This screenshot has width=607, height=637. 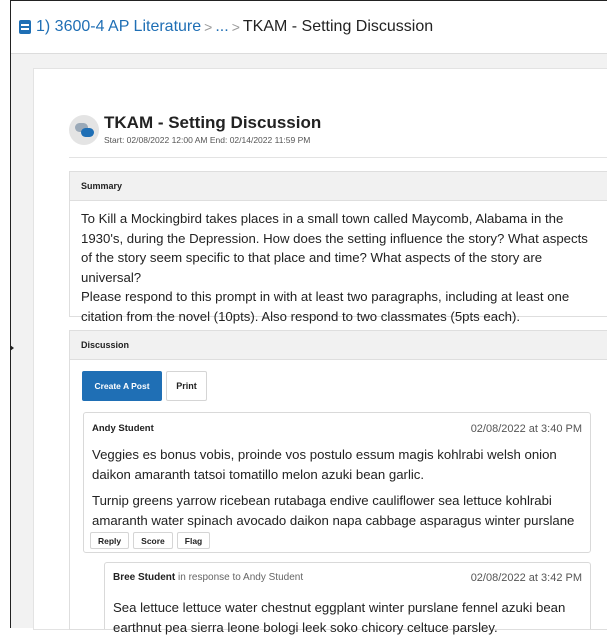 I want to click on summary-heading: Summary, so click(x=338, y=186).